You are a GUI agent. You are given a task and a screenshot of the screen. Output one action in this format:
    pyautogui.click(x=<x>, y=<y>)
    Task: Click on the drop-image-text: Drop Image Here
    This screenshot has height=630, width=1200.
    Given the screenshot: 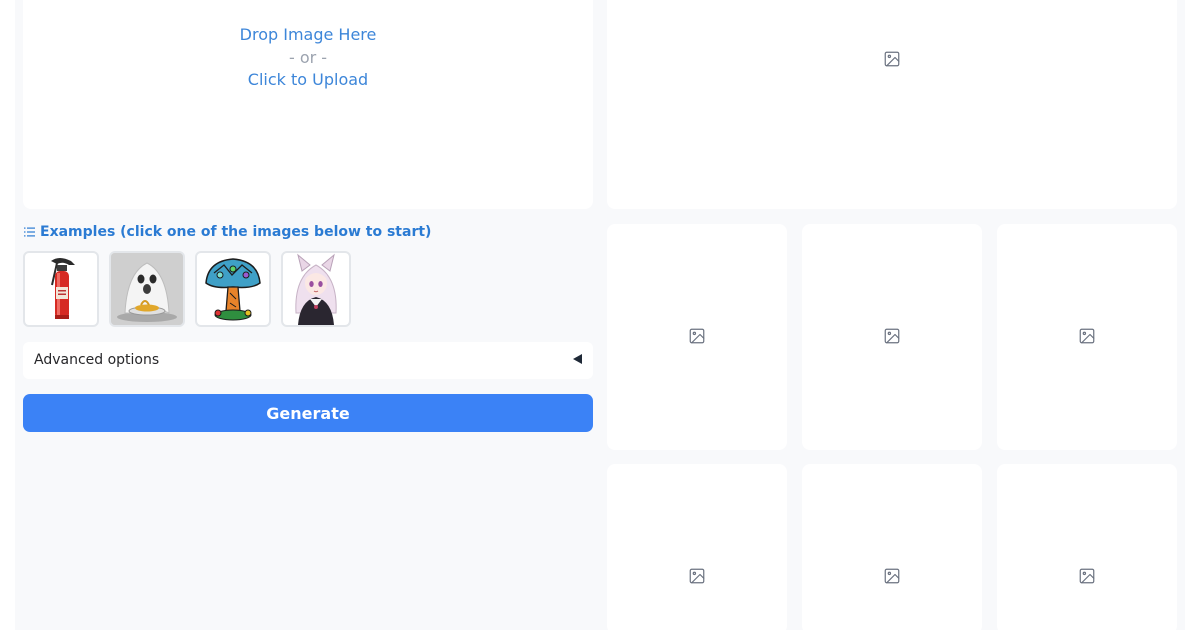 What is the action you would take?
    pyautogui.click(x=308, y=34)
    